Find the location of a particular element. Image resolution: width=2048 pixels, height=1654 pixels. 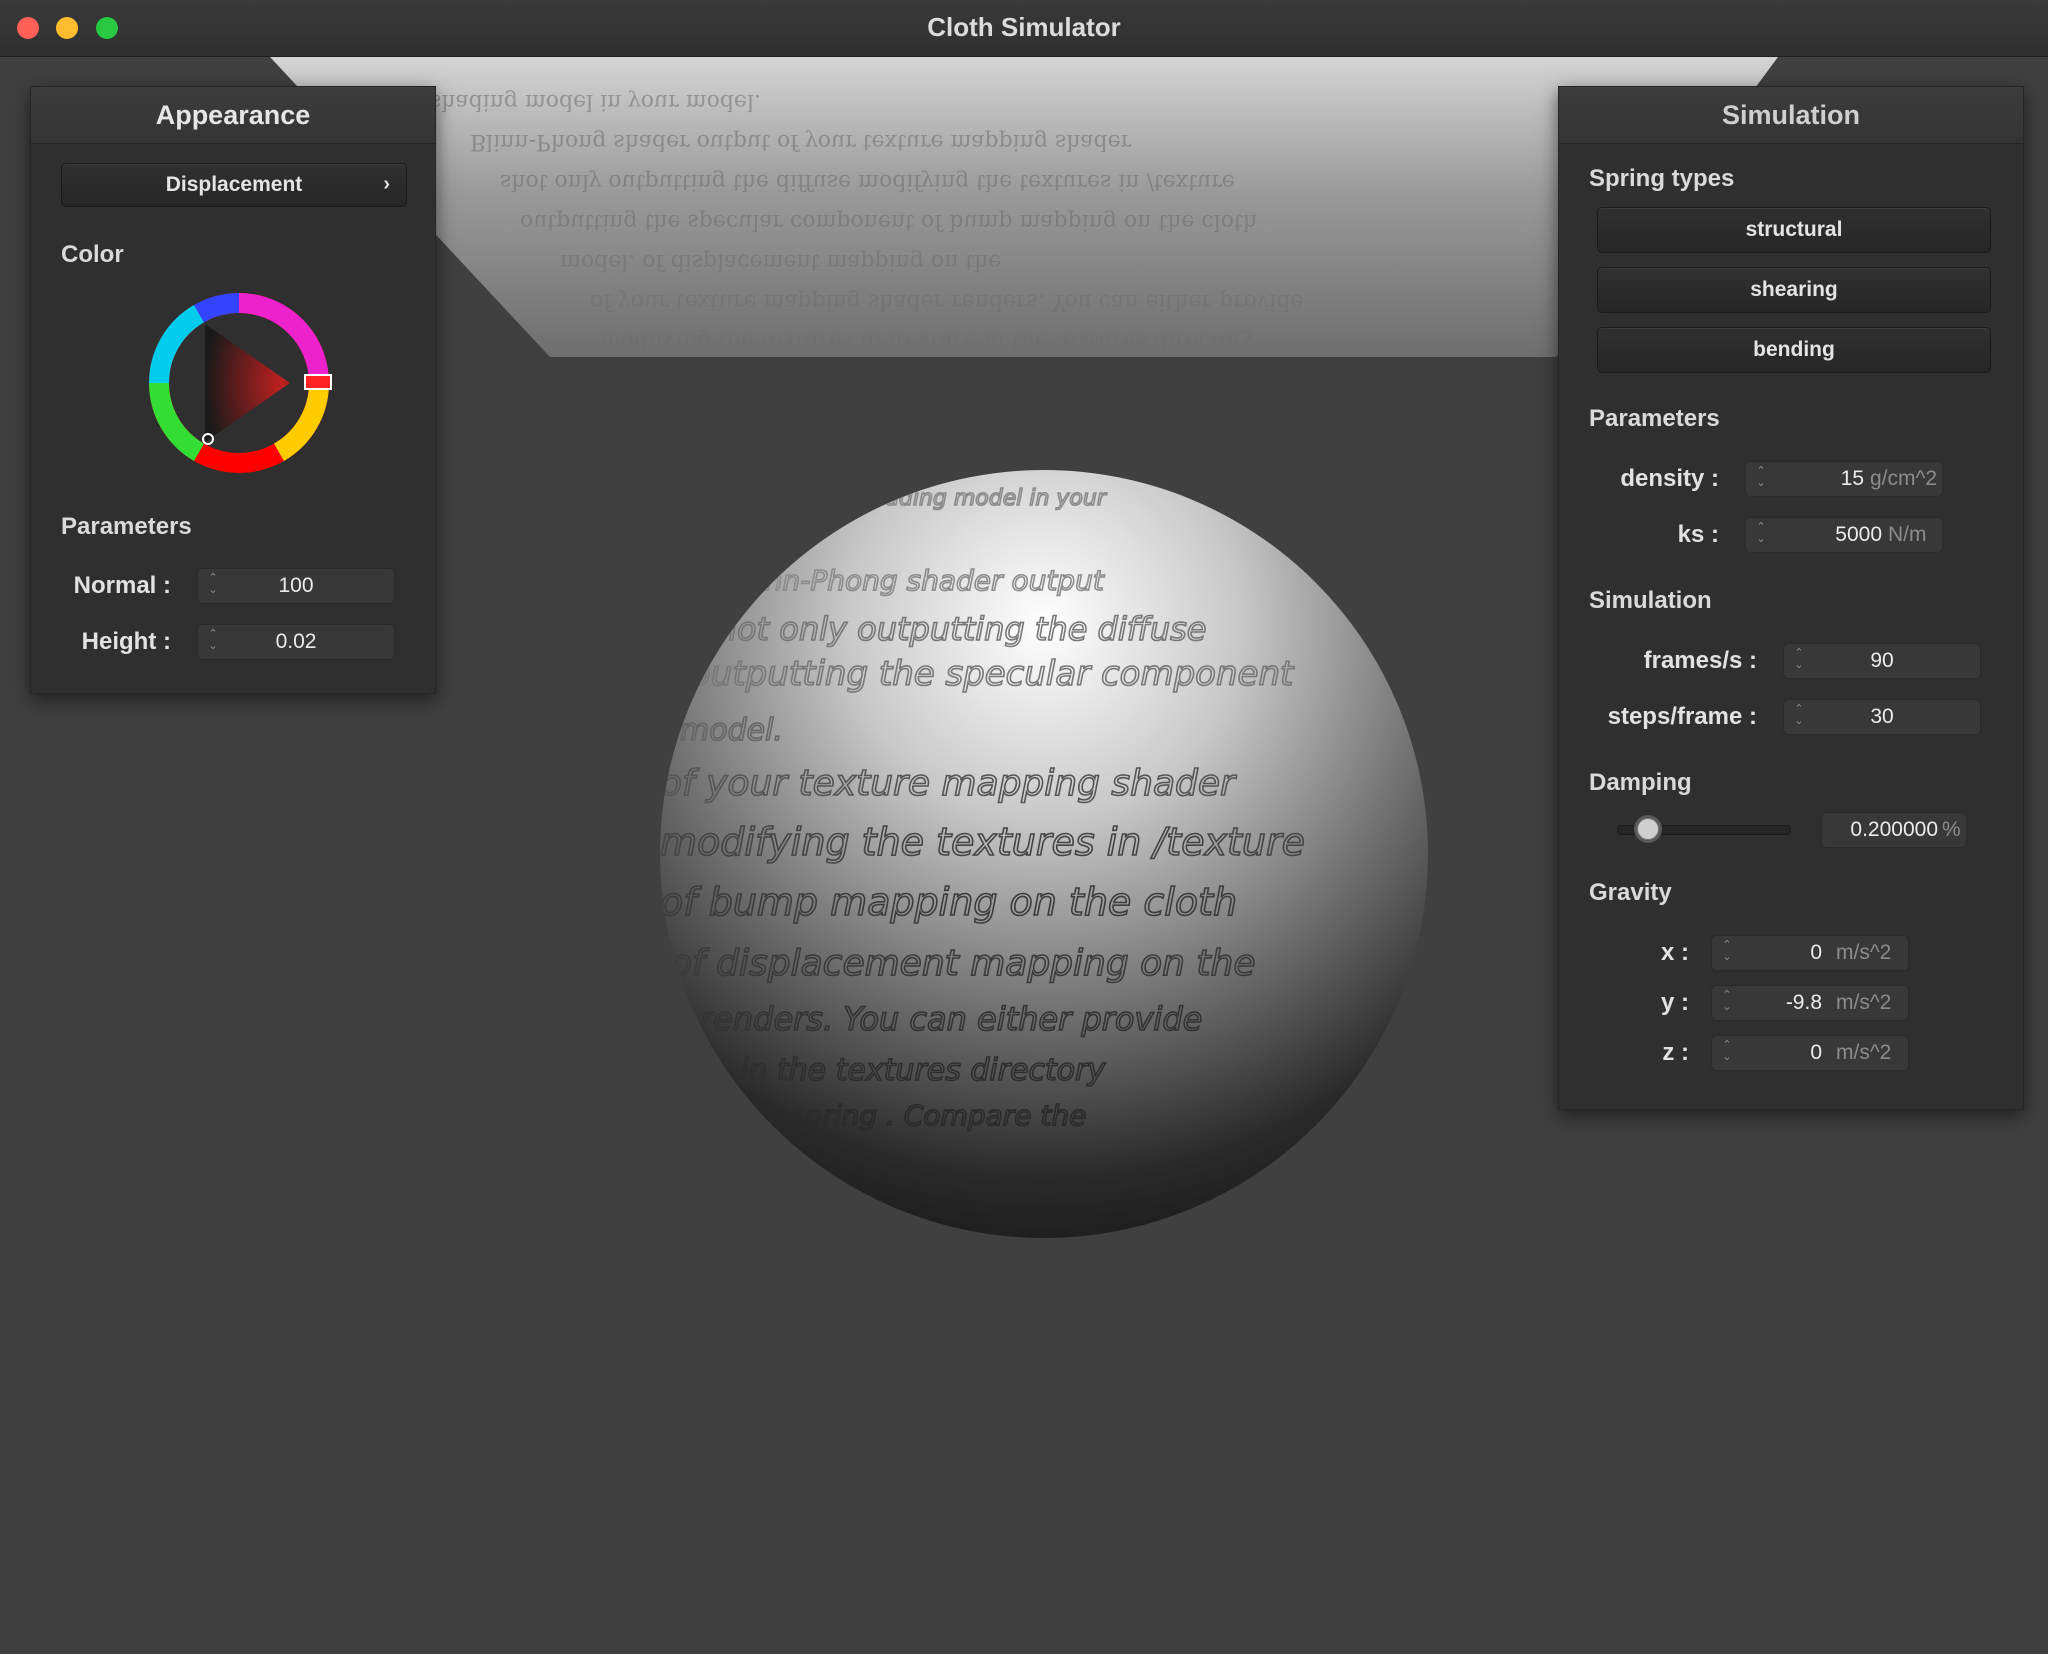

sphere-text: in the textures directory is located at coordinates (923, 1070).